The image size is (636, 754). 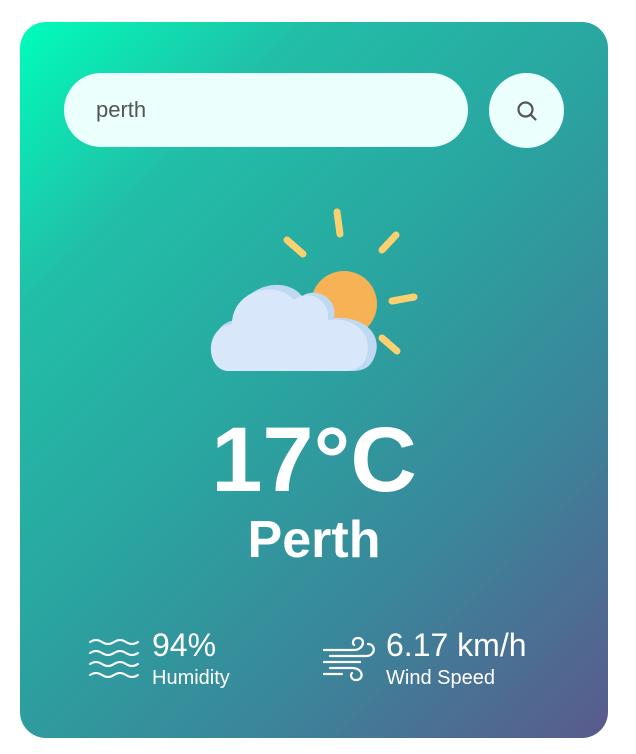 I want to click on search-input, so click(x=266, y=110).